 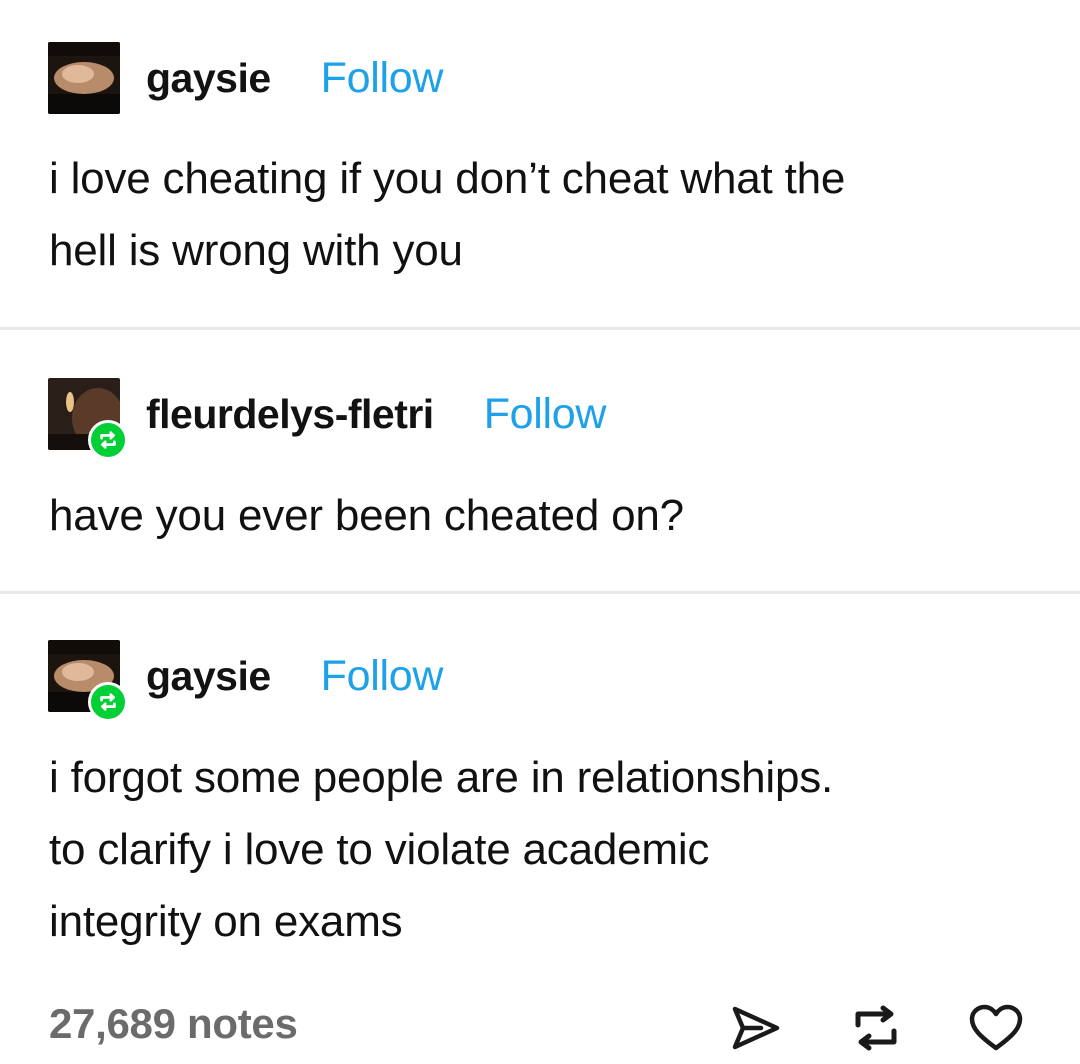 I want to click on share-icon, so click(x=756, y=1028).